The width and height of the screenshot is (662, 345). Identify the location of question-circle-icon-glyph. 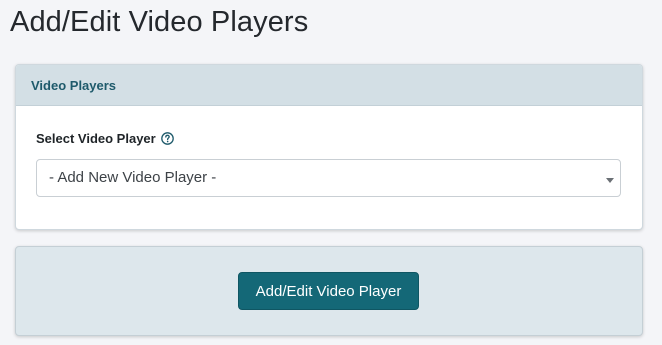
(167, 138).